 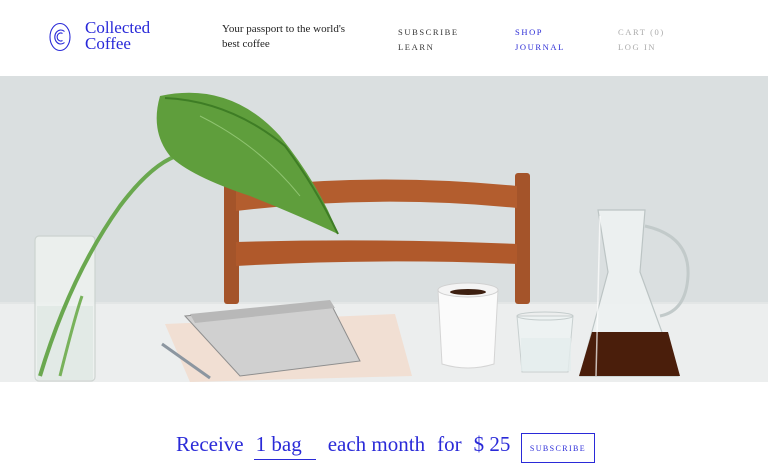 What do you see at coordinates (540, 47) in the screenshot?
I see `nav-journal-link: Journal` at bounding box center [540, 47].